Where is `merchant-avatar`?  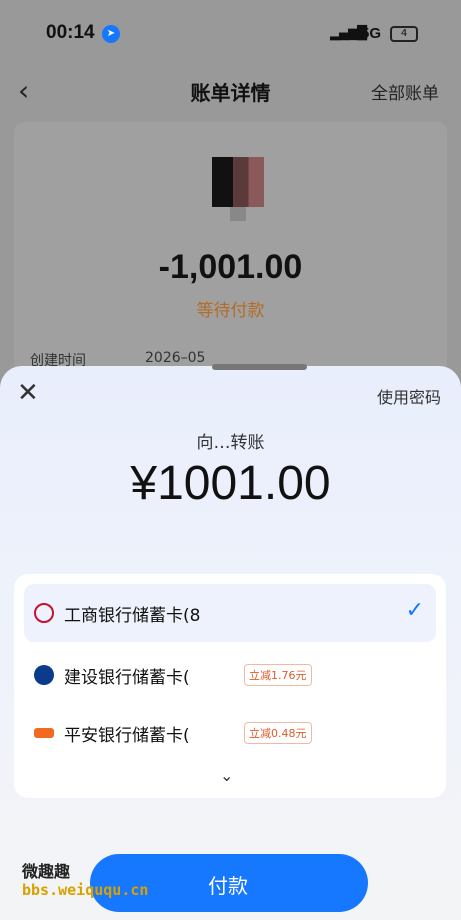
merchant-avatar is located at coordinates (238, 182).